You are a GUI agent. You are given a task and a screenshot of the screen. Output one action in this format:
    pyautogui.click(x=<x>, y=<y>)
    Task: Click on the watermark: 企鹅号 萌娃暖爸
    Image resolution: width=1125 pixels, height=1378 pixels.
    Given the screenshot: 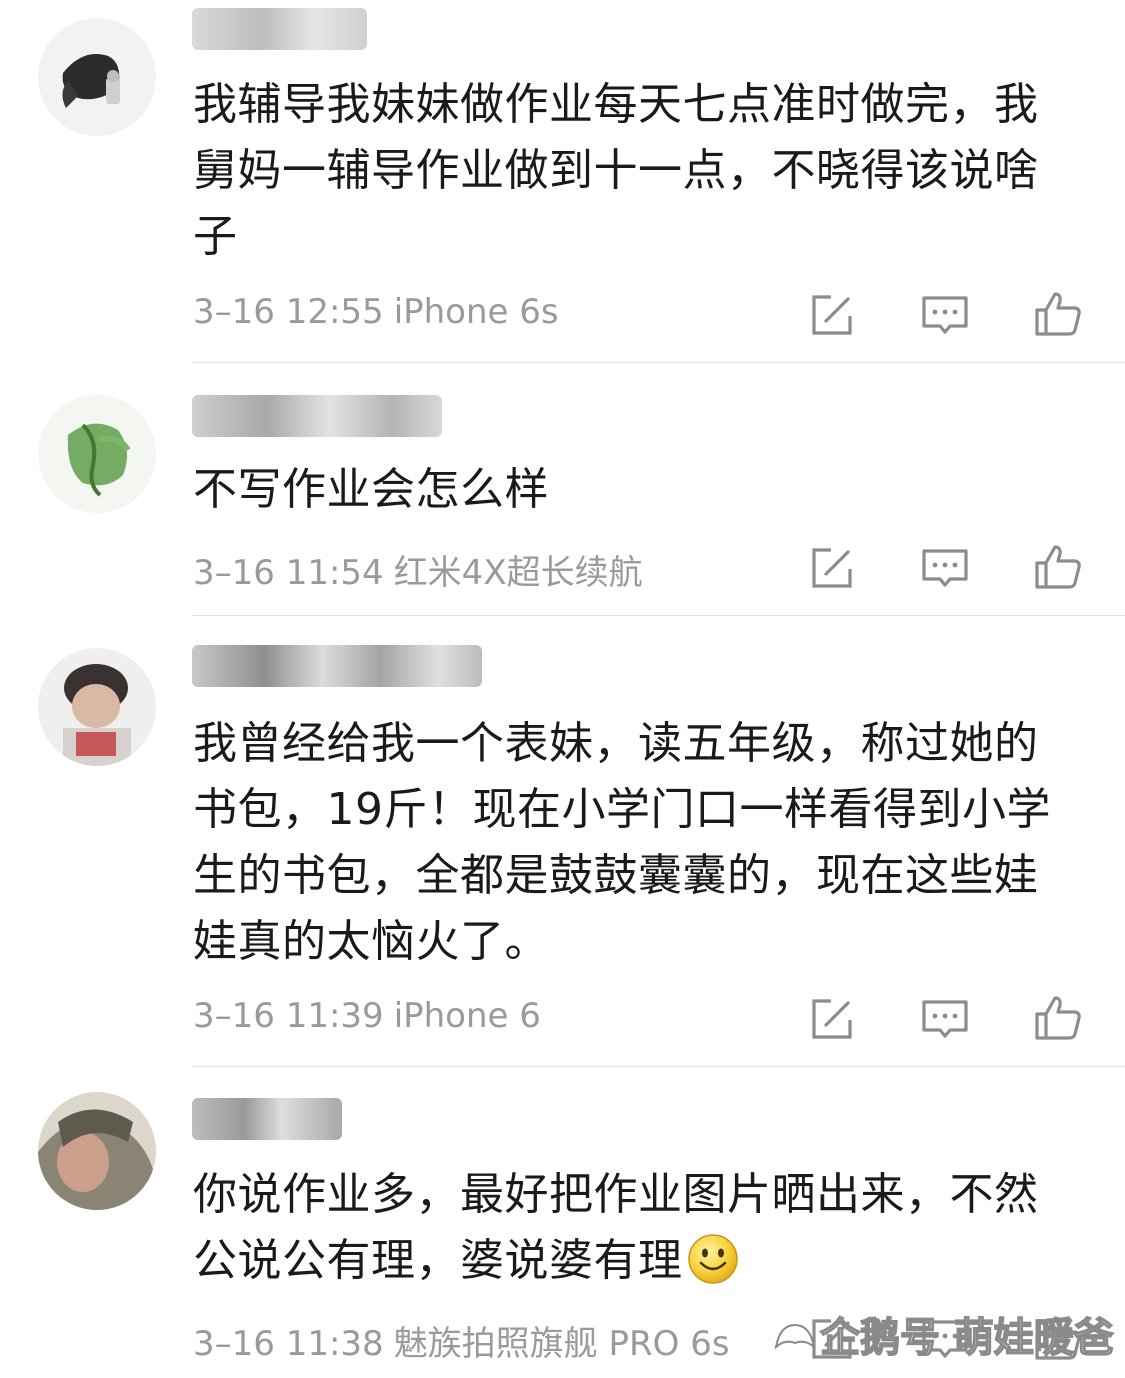 What is the action you would take?
    pyautogui.click(x=942, y=1335)
    